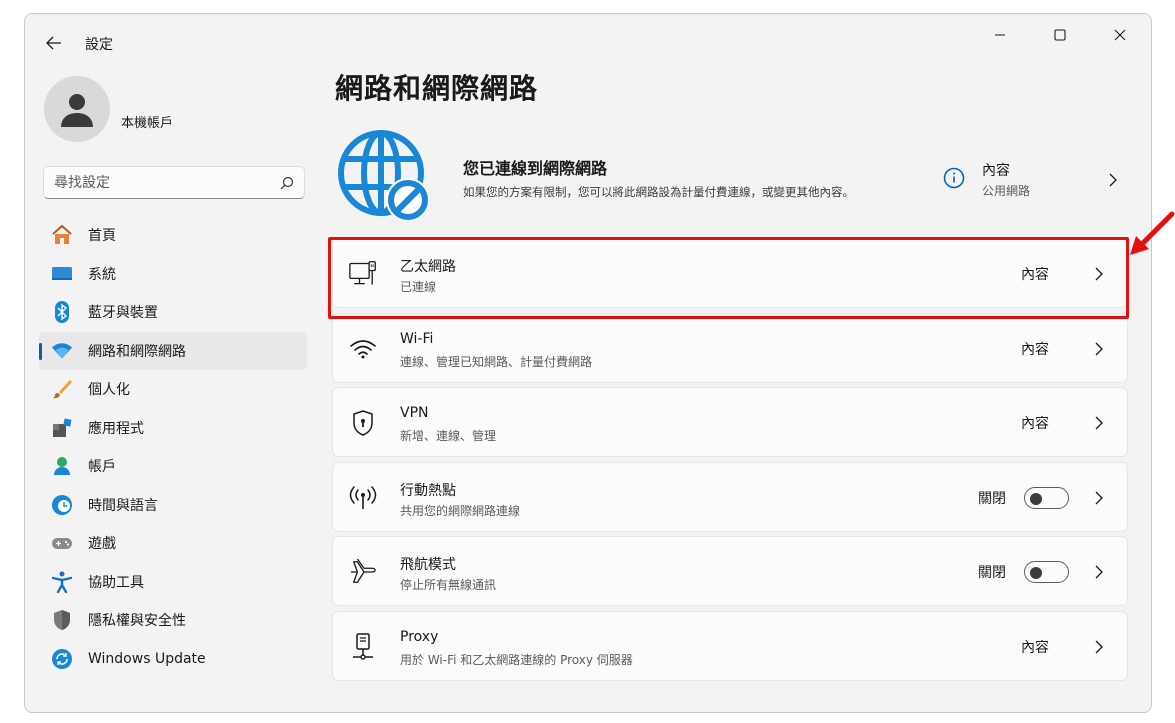 The height and width of the screenshot is (723, 1175). I want to click on card-subtitle: 用於 Wi-Fi 和乙太網路連線的 Proxy 伺服器, so click(516, 659).